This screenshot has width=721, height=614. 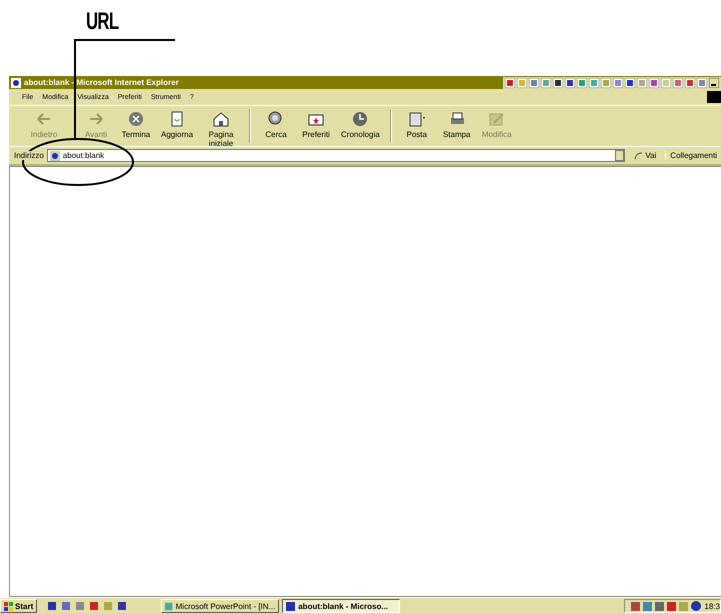 What do you see at coordinates (417, 119) in the screenshot?
I see `mail-icon` at bounding box center [417, 119].